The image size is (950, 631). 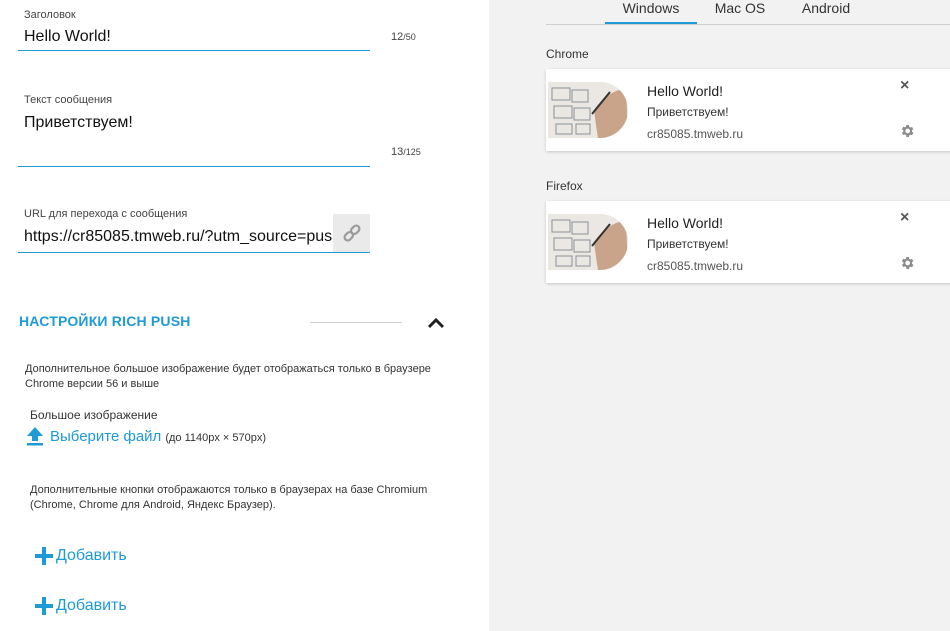 I want to click on tab-mac-os: Mac OS, so click(x=740, y=12).